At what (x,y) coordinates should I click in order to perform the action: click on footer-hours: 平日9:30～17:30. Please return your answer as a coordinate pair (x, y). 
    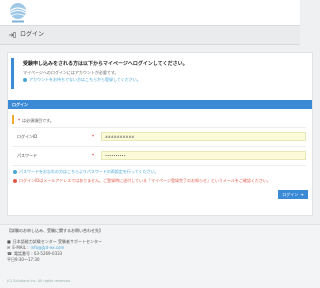
    Looking at the image, I should click on (160, 259).